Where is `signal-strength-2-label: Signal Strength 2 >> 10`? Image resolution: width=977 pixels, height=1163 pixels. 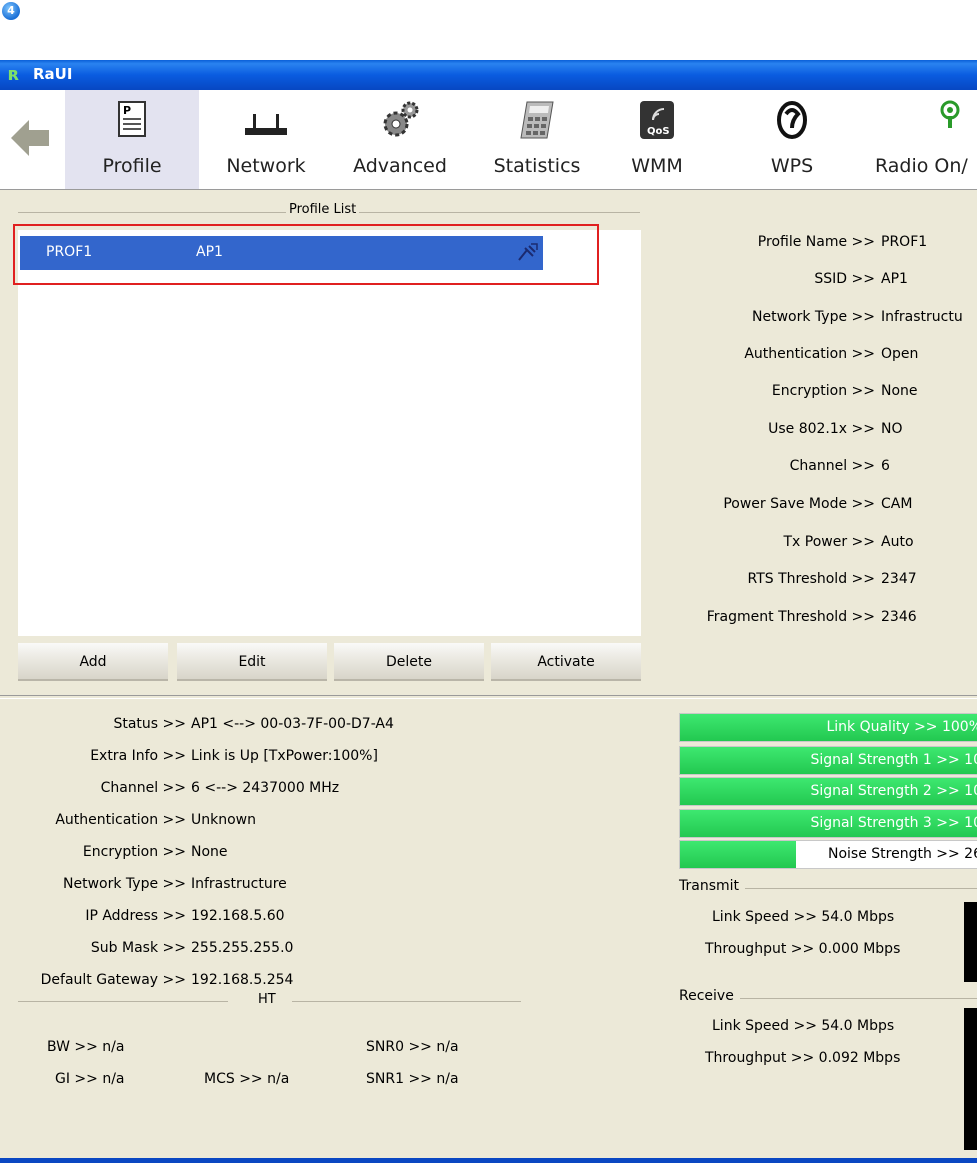
signal-strength-2-label: Signal Strength 2 >> 10 is located at coordinates (893, 791).